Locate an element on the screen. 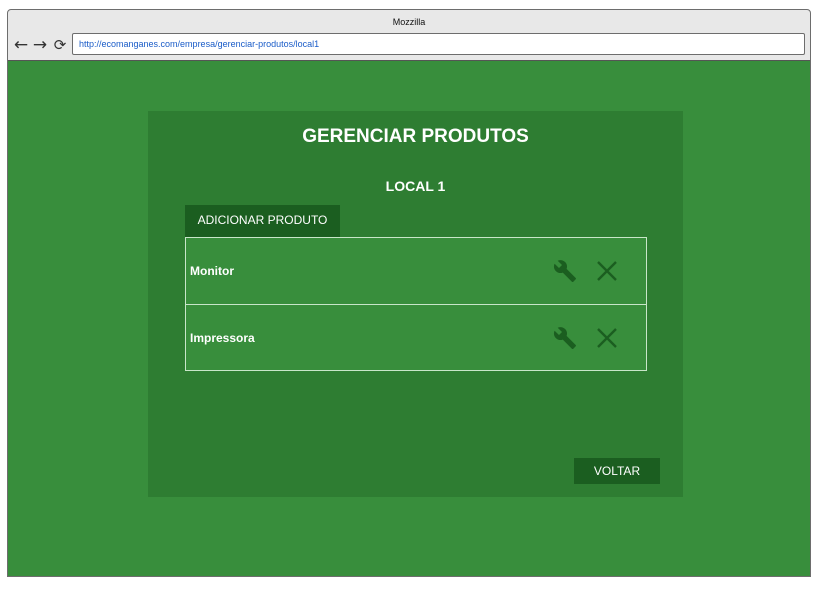  product-name: Monitor is located at coordinates (212, 271).